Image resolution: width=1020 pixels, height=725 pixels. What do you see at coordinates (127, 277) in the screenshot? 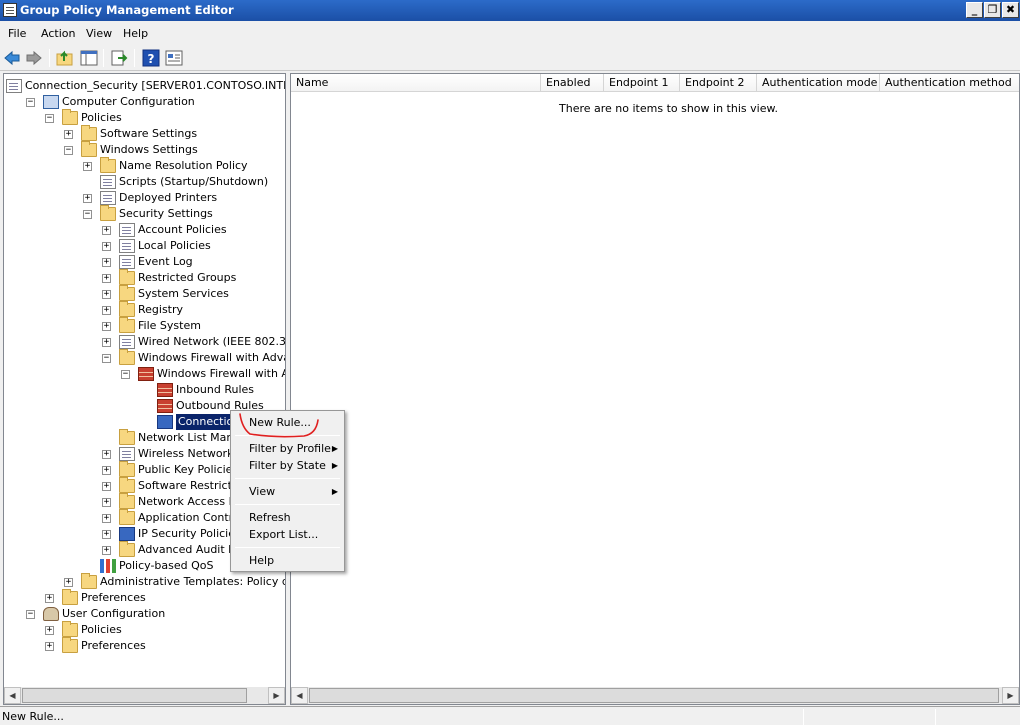
I see `locked-folder-icon` at bounding box center [127, 277].